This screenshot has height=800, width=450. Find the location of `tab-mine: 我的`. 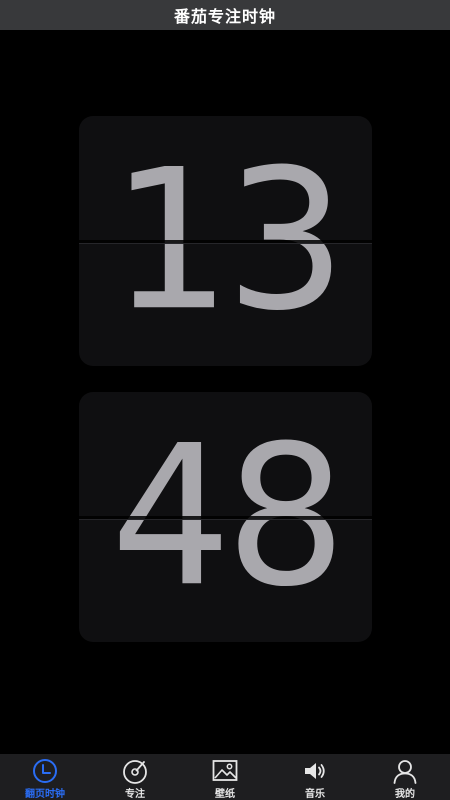

tab-mine: 我的 is located at coordinates (405, 779).